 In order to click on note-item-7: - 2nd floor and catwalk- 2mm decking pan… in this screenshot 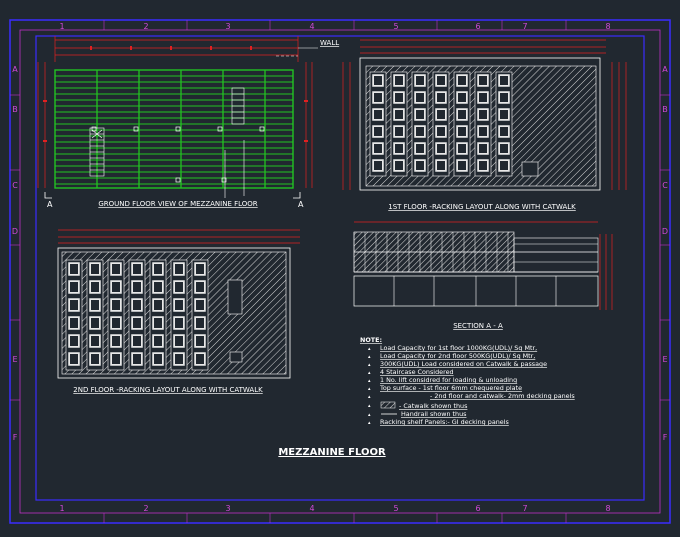, I will do `click(502, 396)`.